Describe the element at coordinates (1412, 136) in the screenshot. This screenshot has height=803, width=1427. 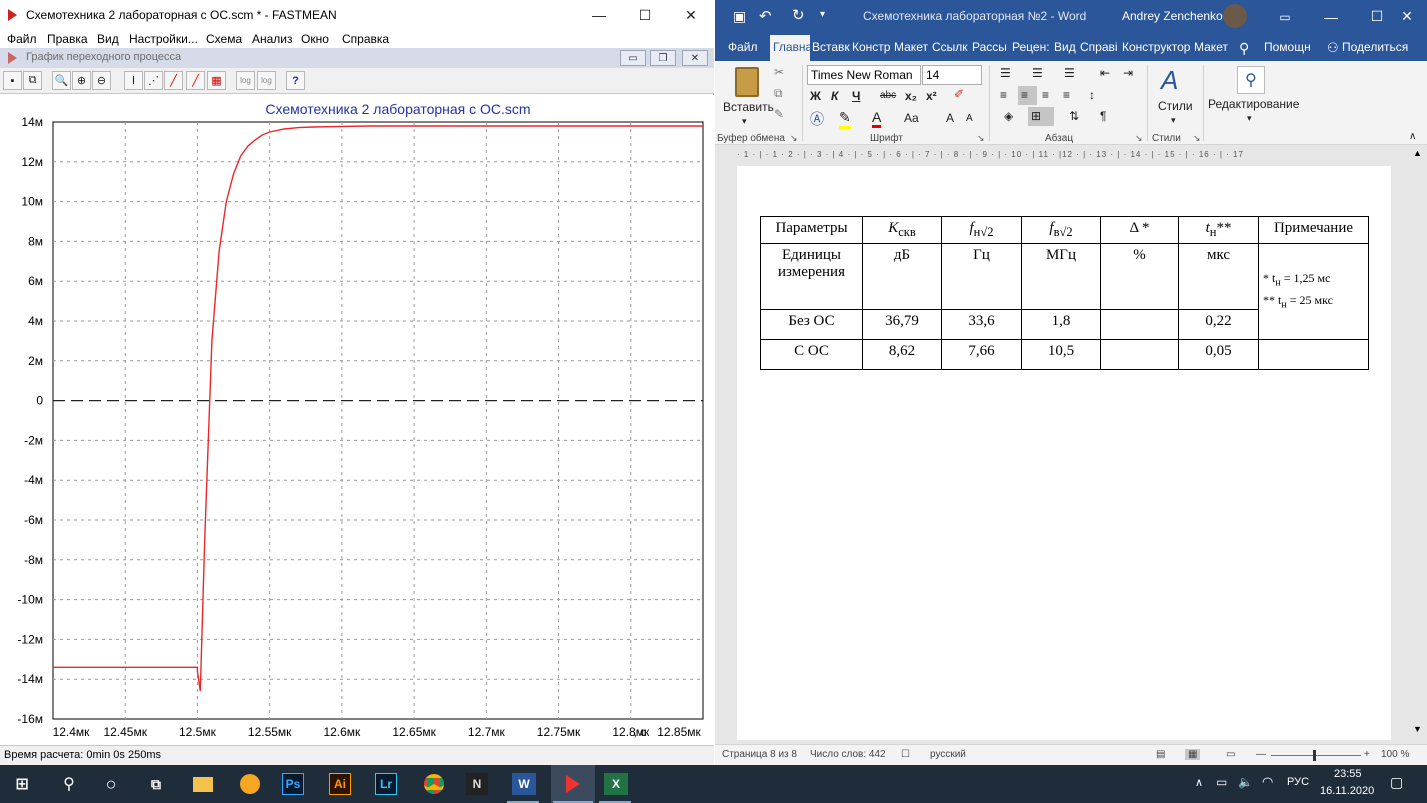
I see `collapse-ribbon-icon: ∧` at that location.